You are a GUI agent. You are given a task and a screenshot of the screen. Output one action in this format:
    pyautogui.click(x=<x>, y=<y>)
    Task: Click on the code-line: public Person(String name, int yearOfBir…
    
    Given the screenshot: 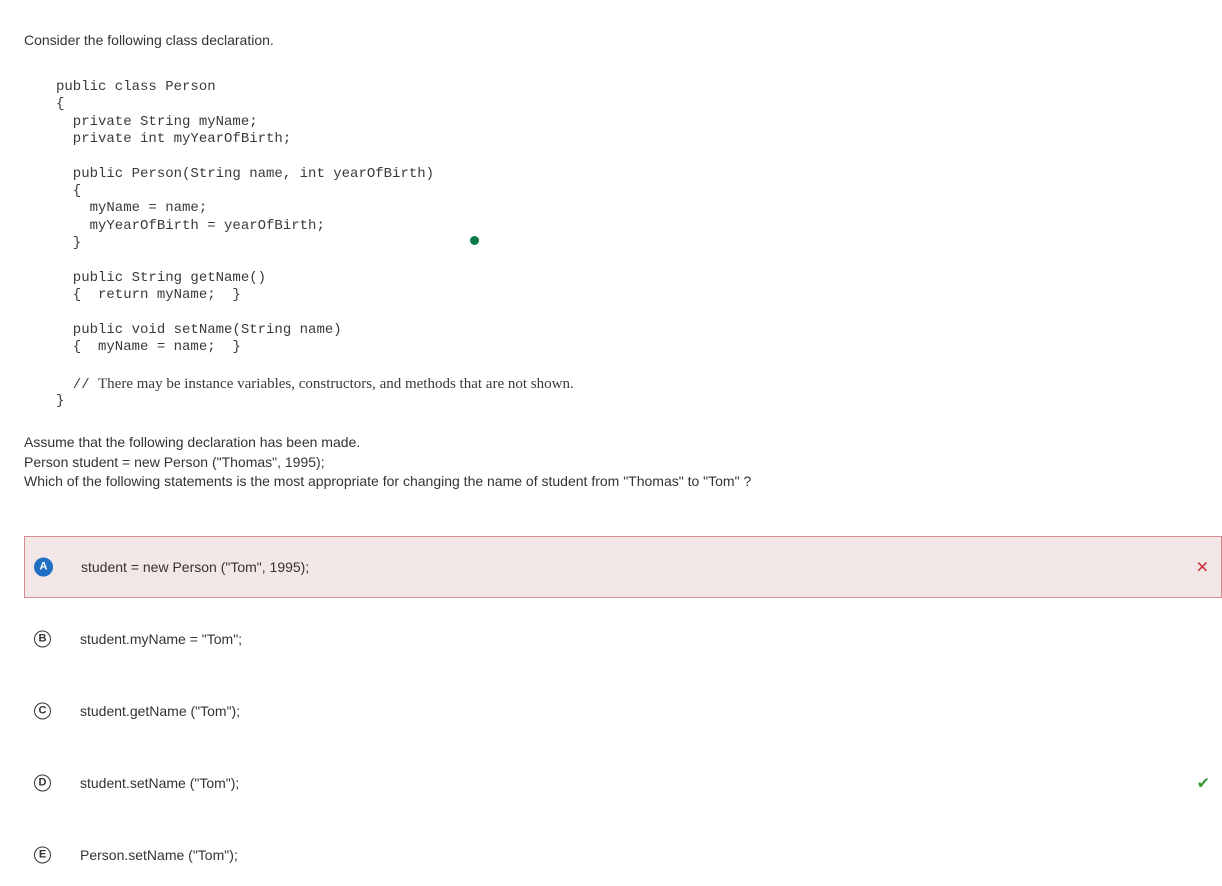 What is the action you would take?
    pyautogui.click(x=245, y=174)
    